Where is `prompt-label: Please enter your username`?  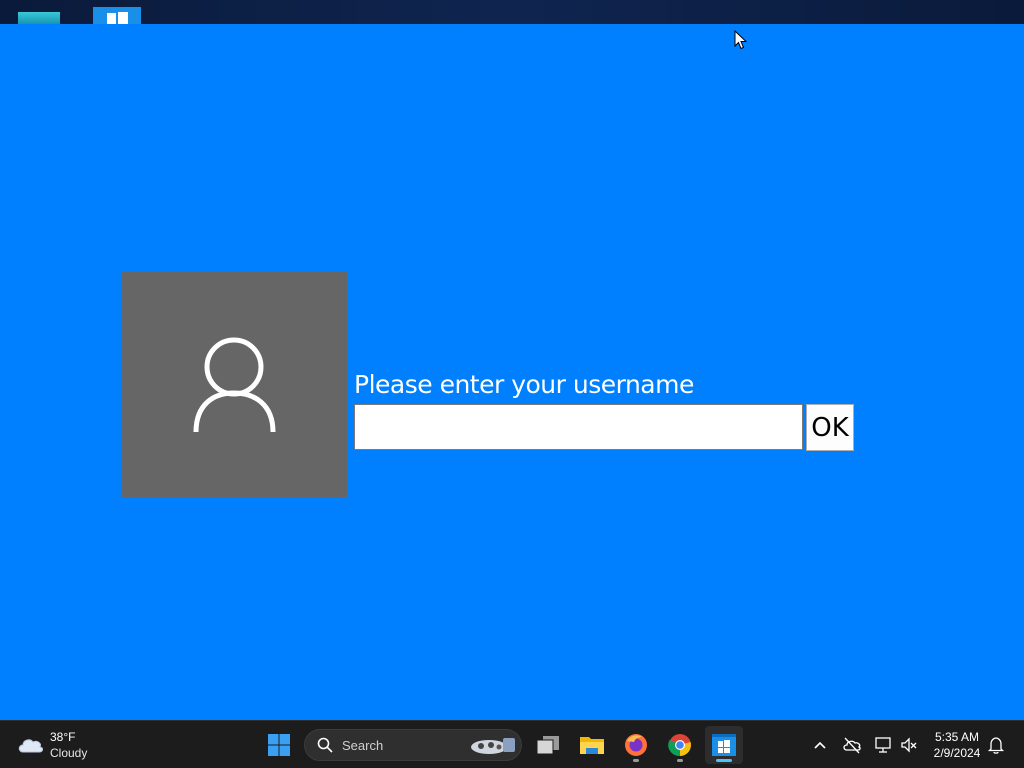 prompt-label: Please enter your username is located at coordinates (524, 384).